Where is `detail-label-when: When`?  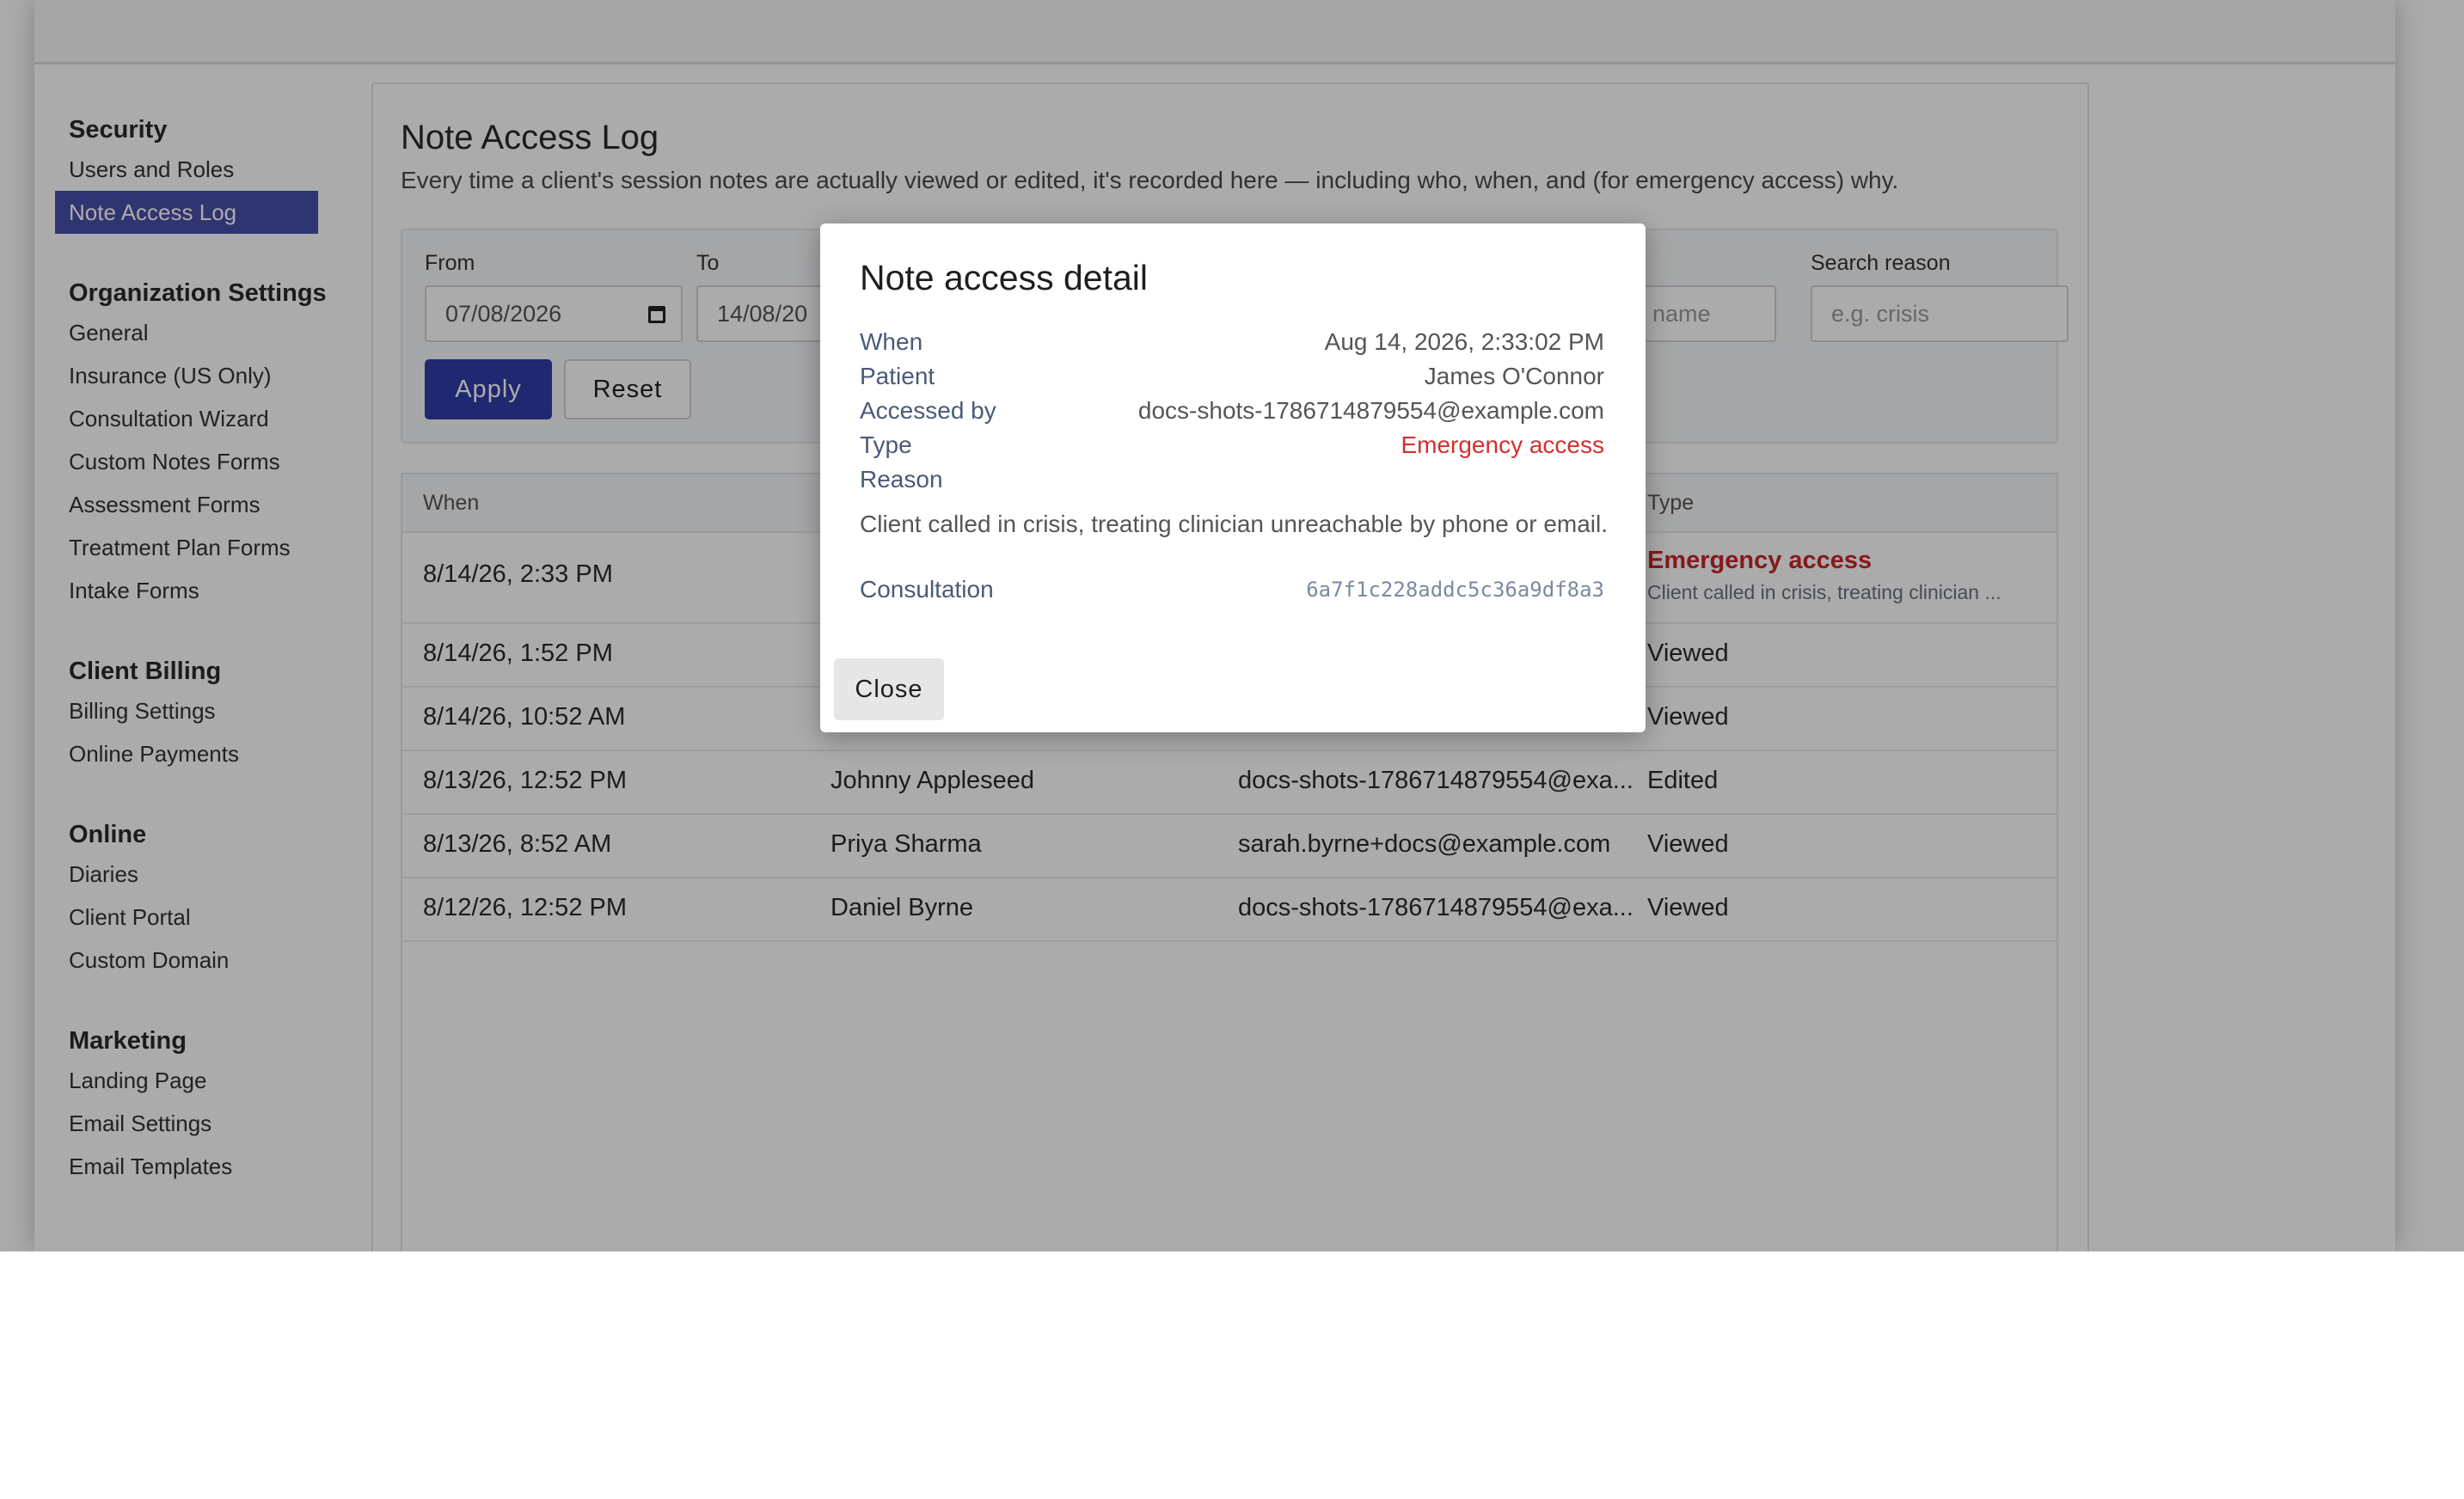
detail-label-when: When is located at coordinates (891, 341).